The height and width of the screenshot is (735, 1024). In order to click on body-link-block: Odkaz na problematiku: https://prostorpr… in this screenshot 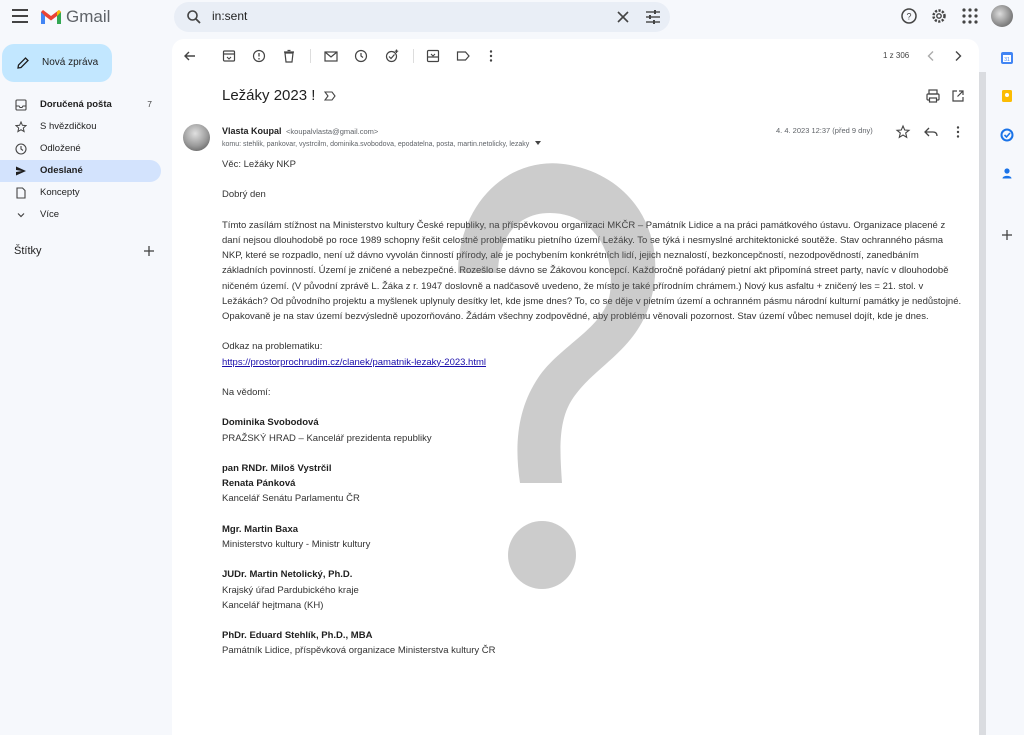, I will do `click(592, 354)`.